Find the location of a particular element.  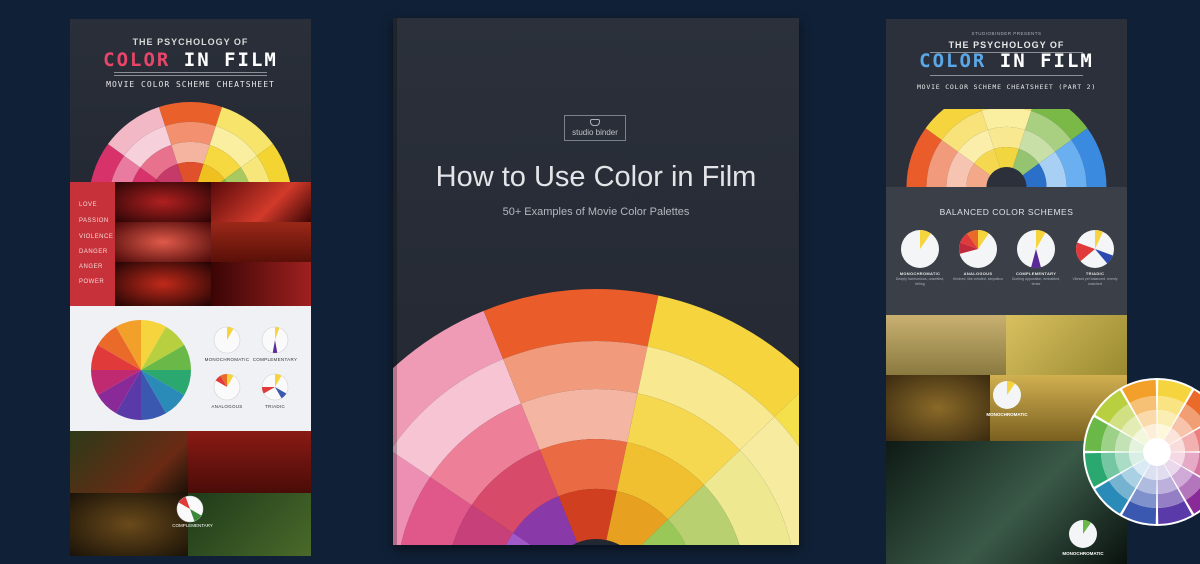

right-color-fan is located at coordinates (1006, 148).